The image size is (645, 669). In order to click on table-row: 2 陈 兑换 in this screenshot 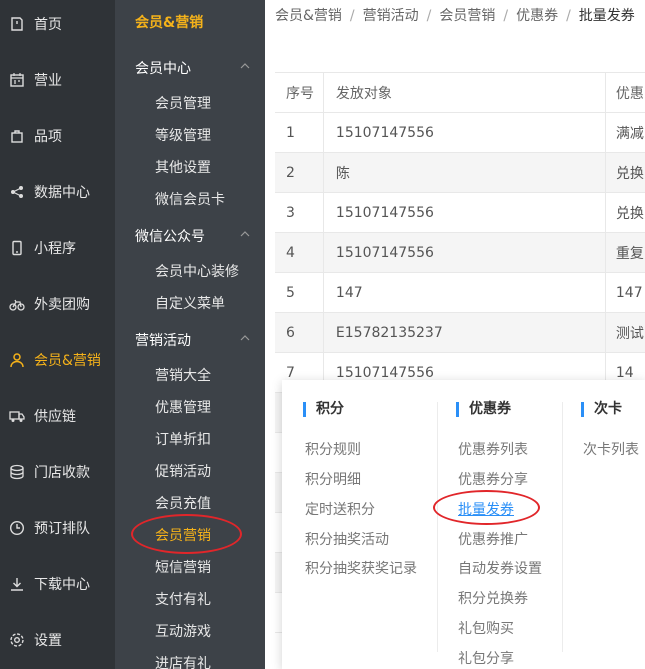, I will do `click(460, 173)`.